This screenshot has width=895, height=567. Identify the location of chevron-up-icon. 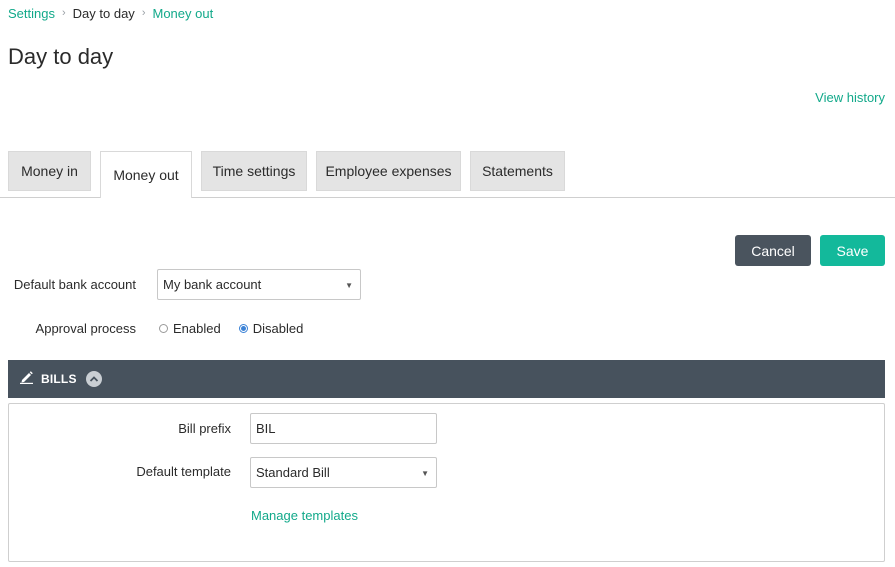
(93, 379).